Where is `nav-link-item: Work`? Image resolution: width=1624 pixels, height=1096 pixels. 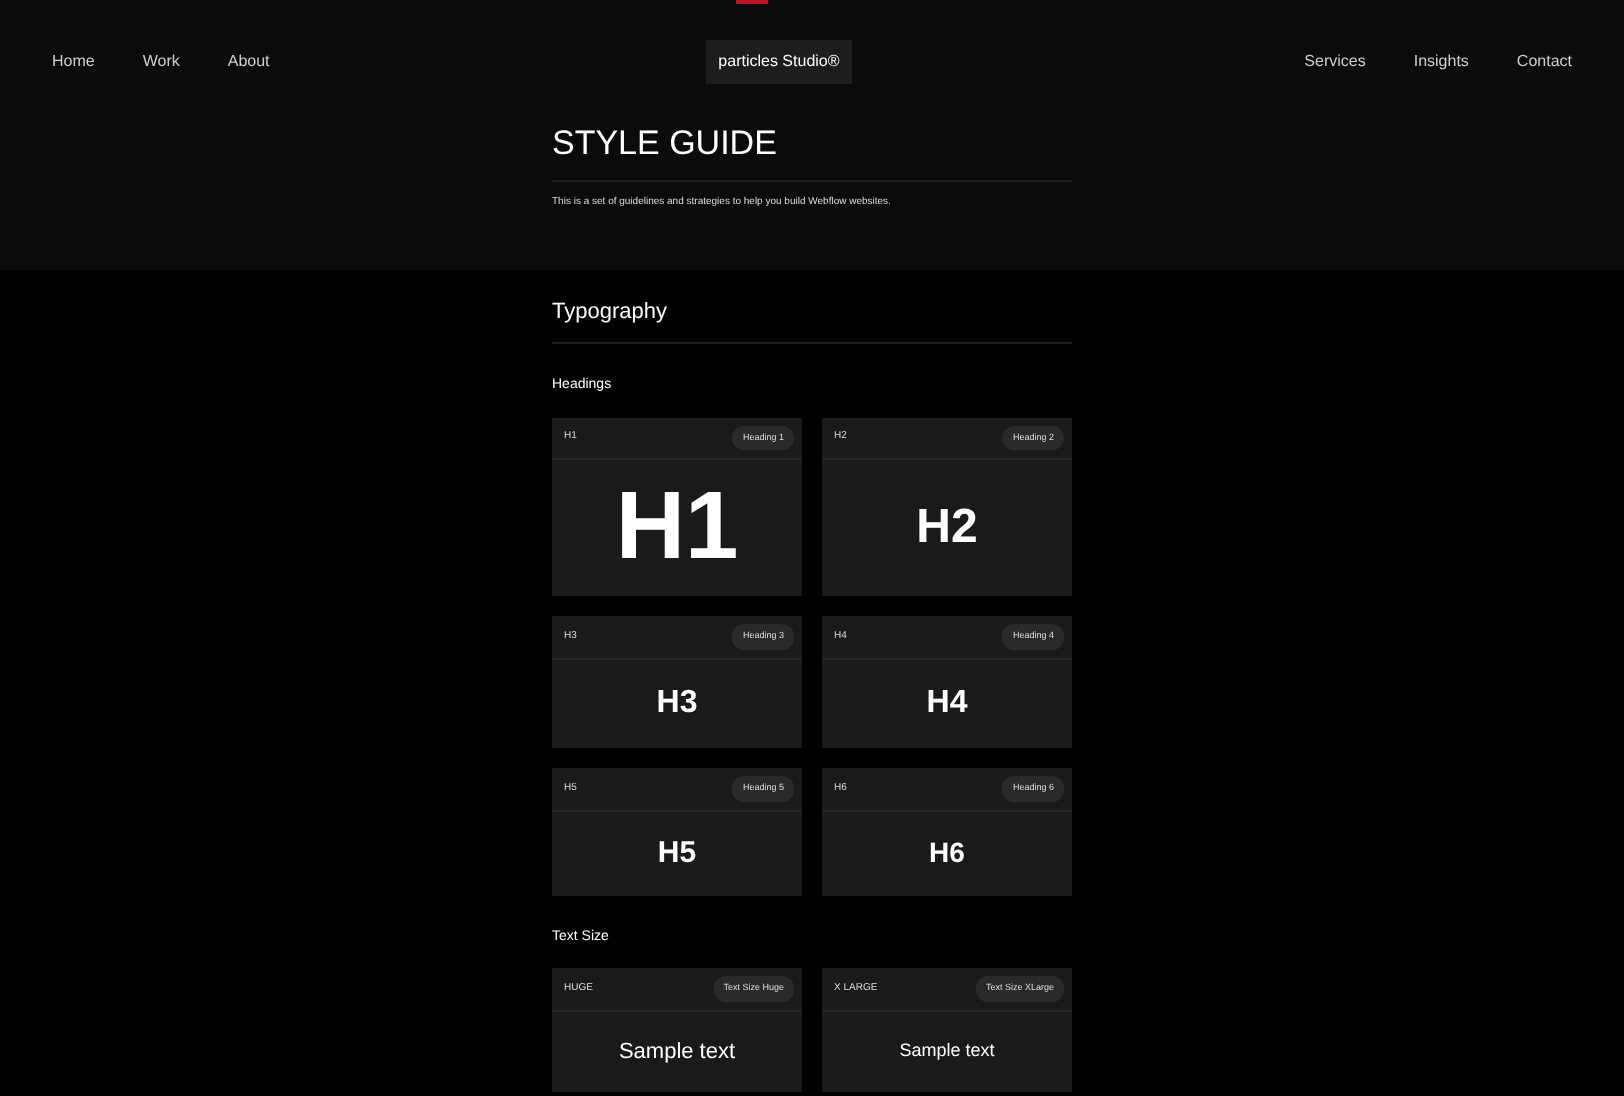 nav-link-item: Work is located at coordinates (161, 62).